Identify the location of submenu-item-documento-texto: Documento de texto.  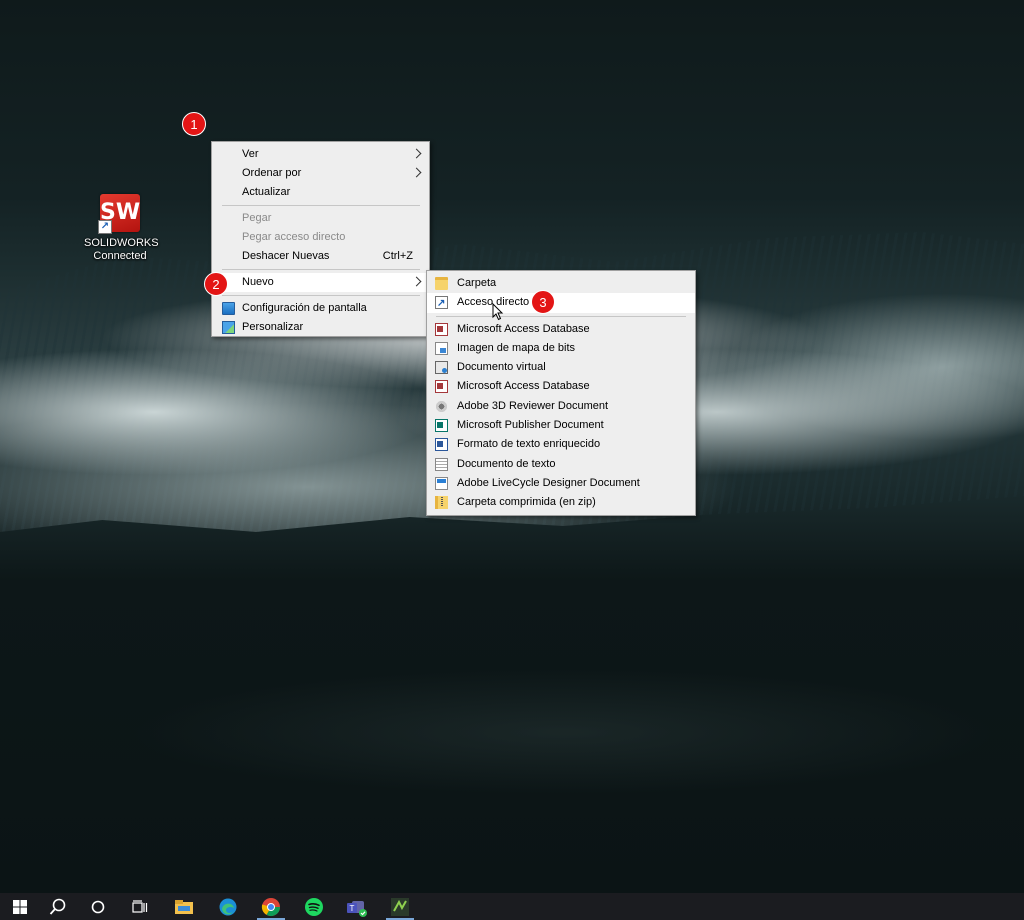
(561, 464).